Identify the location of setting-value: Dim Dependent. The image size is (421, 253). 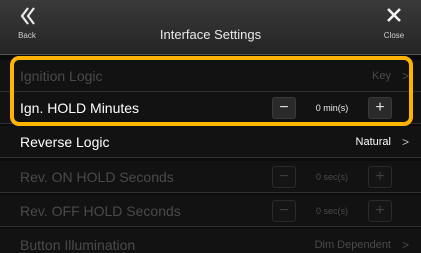
(352, 245).